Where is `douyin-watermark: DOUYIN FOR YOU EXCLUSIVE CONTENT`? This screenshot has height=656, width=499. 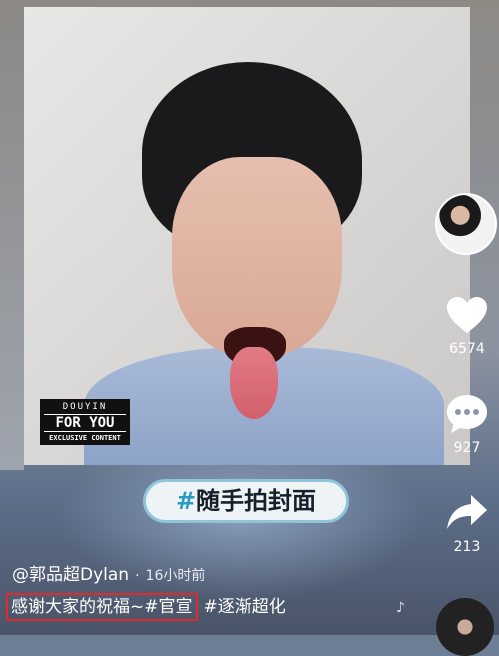 douyin-watermark: DOUYIN FOR YOU EXCLUSIVE CONTENT is located at coordinates (85, 422).